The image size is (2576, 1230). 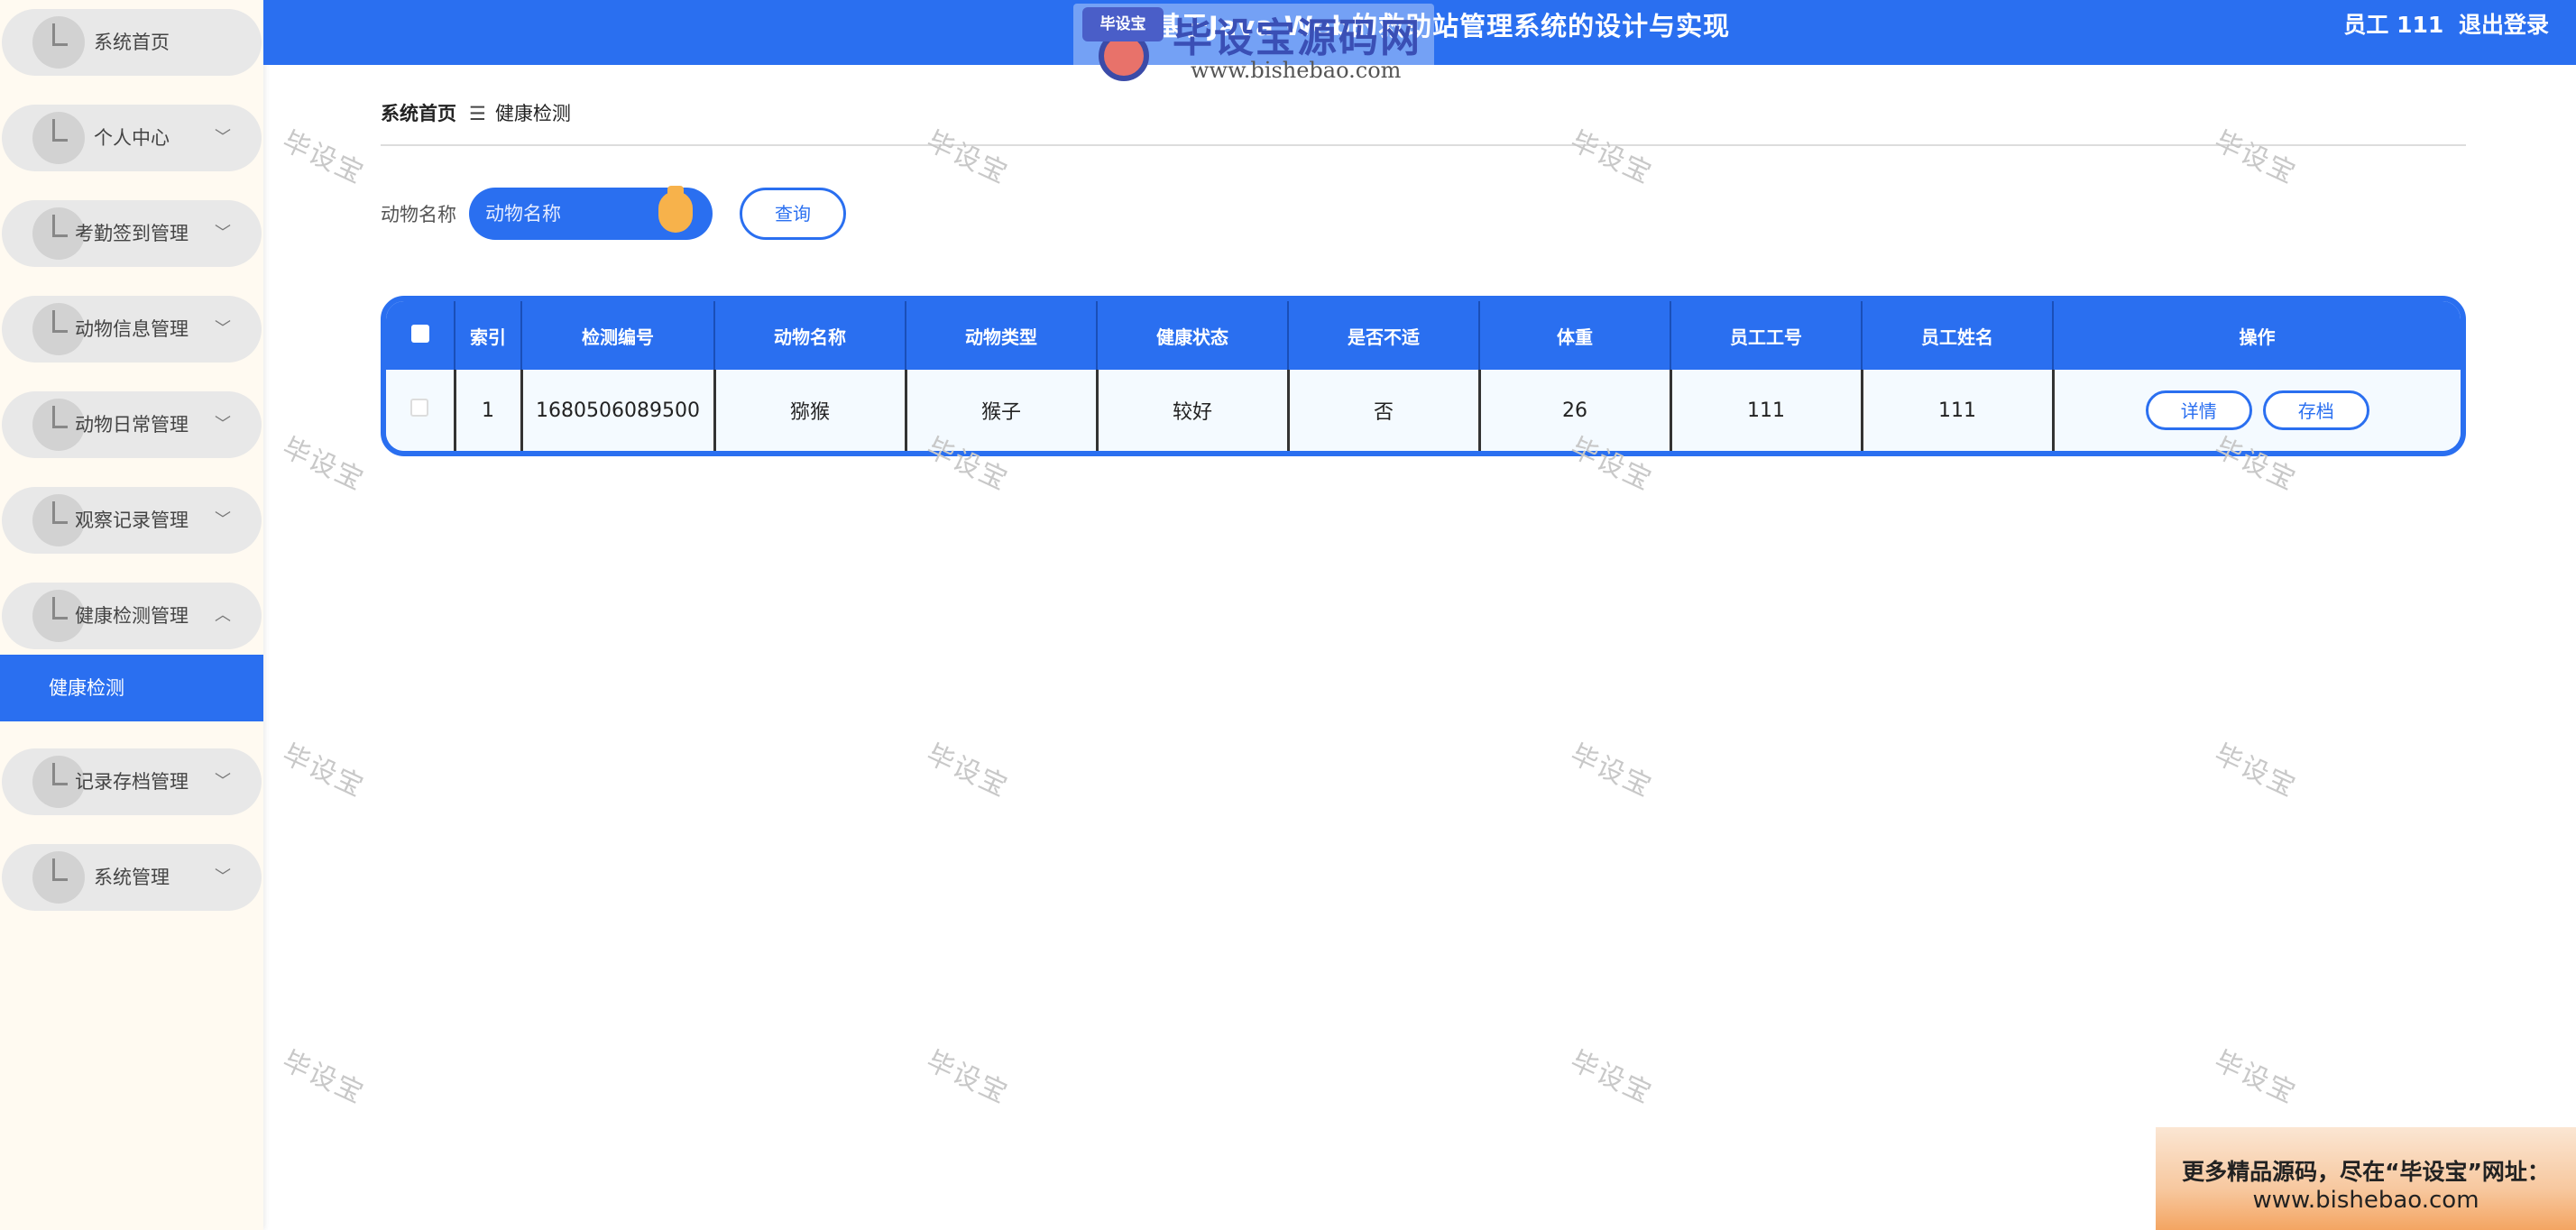 I want to click on column-header: 员工工号, so click(x=1767, y=335).